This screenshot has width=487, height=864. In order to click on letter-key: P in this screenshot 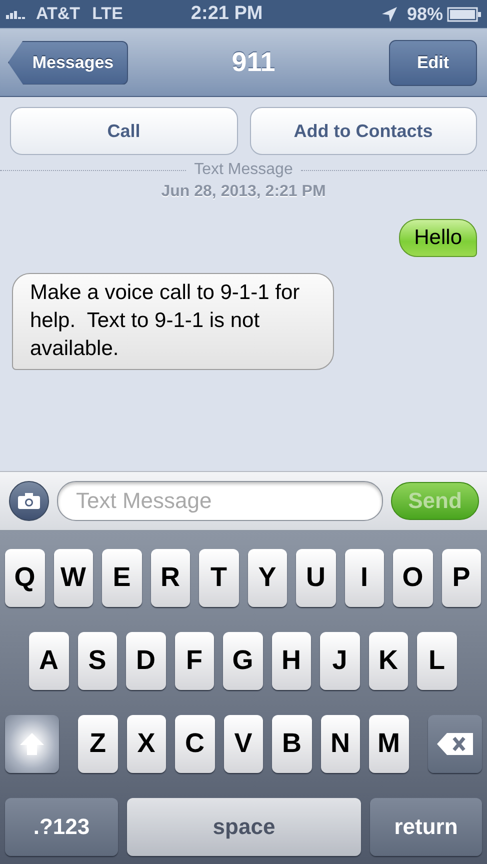, I will do `click(461, 577)`.